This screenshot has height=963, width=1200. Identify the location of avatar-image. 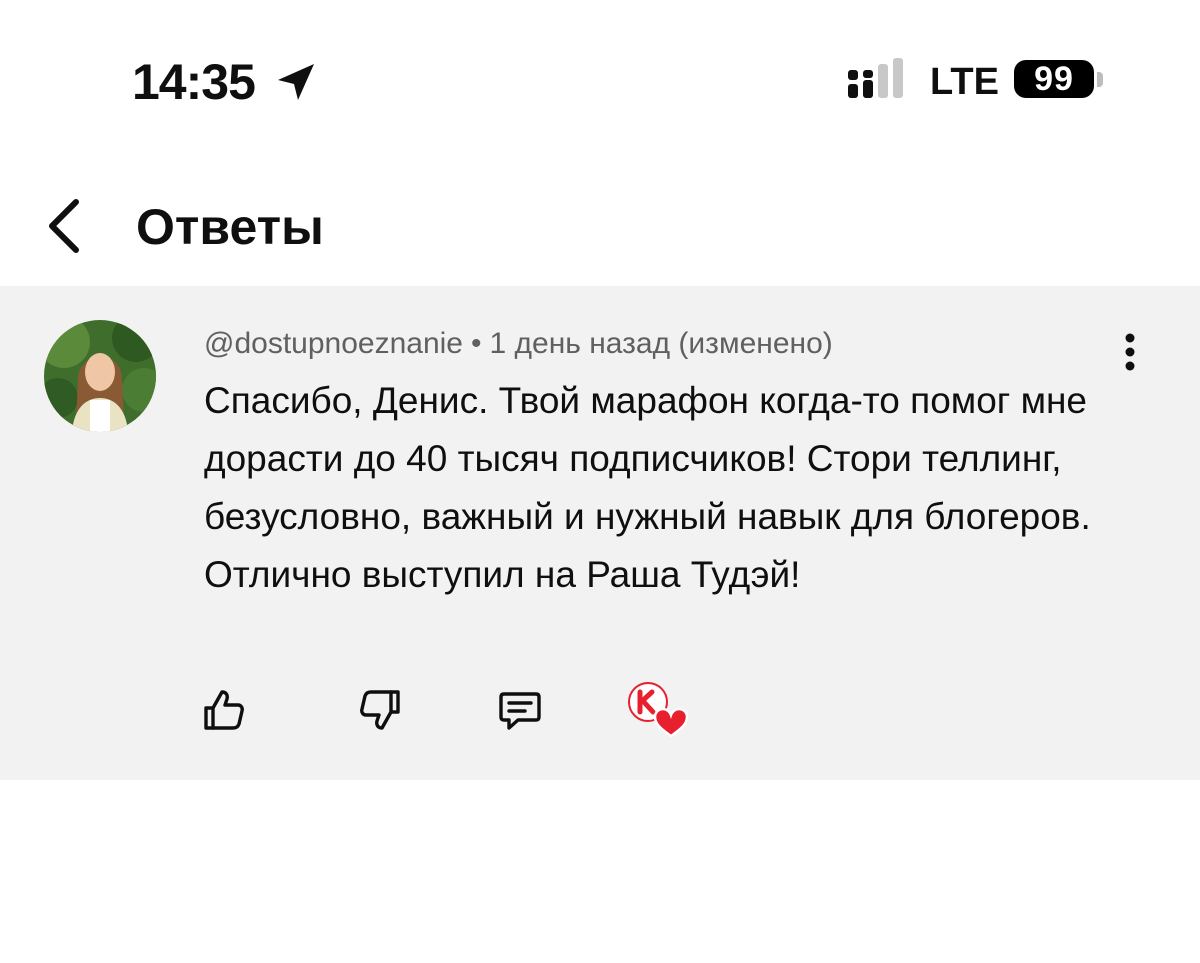
(100, 376).